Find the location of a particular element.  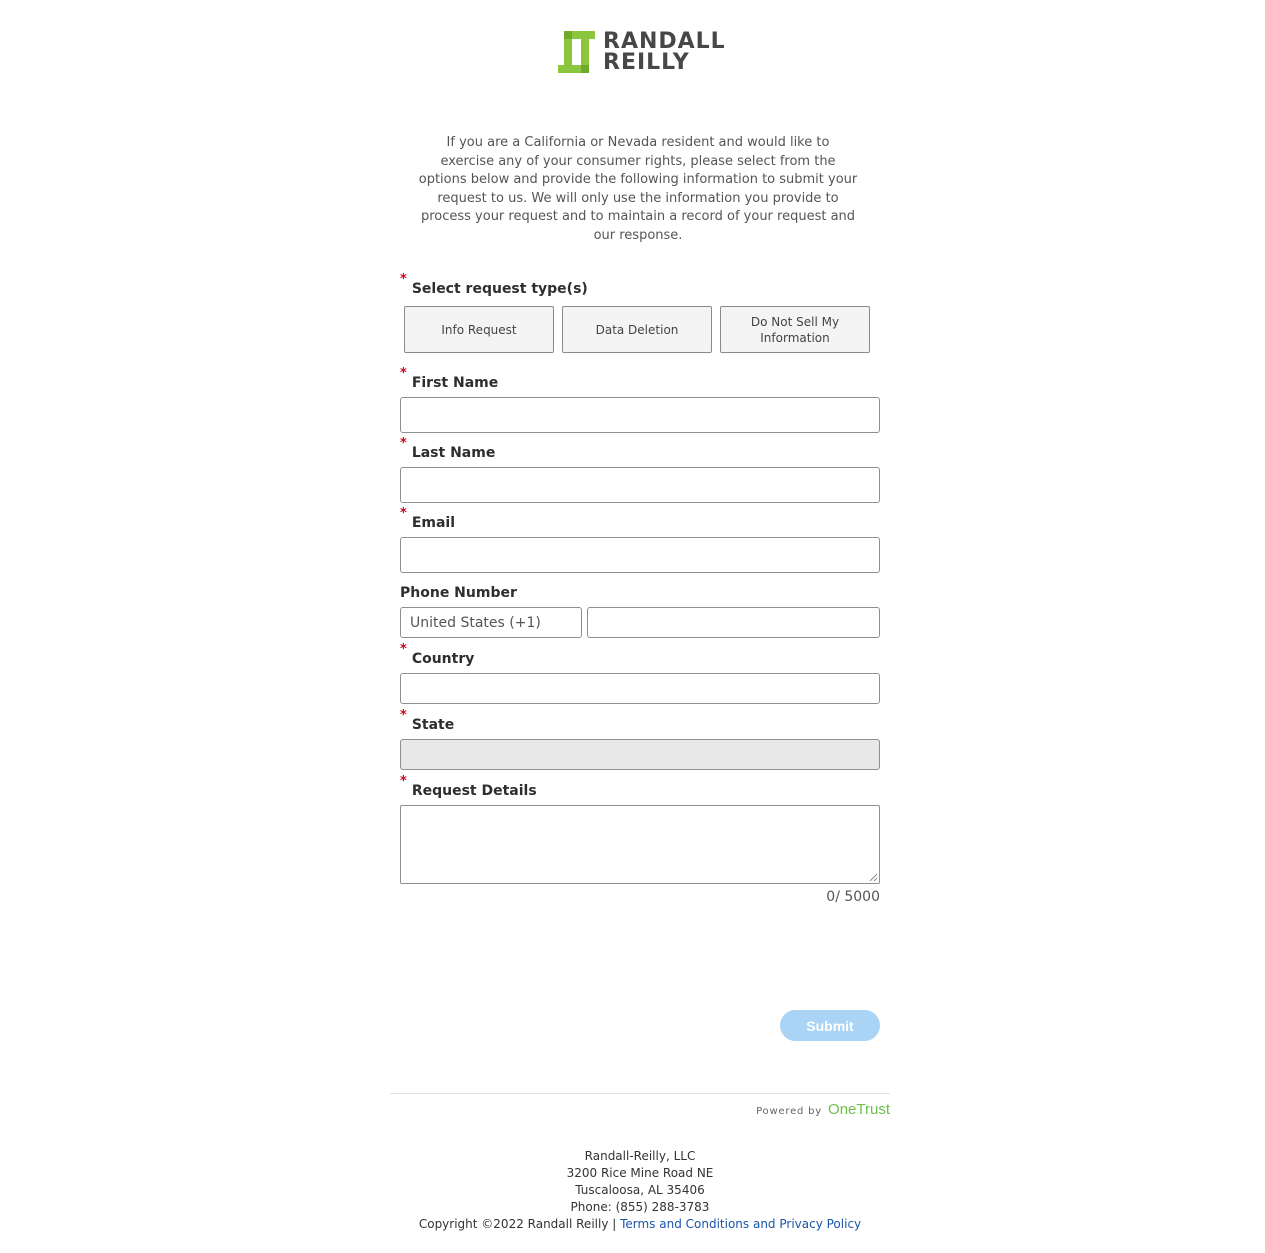

footer-address-line1: 3200 Rice Mine Road NE is located at coordinates (640, 1173).